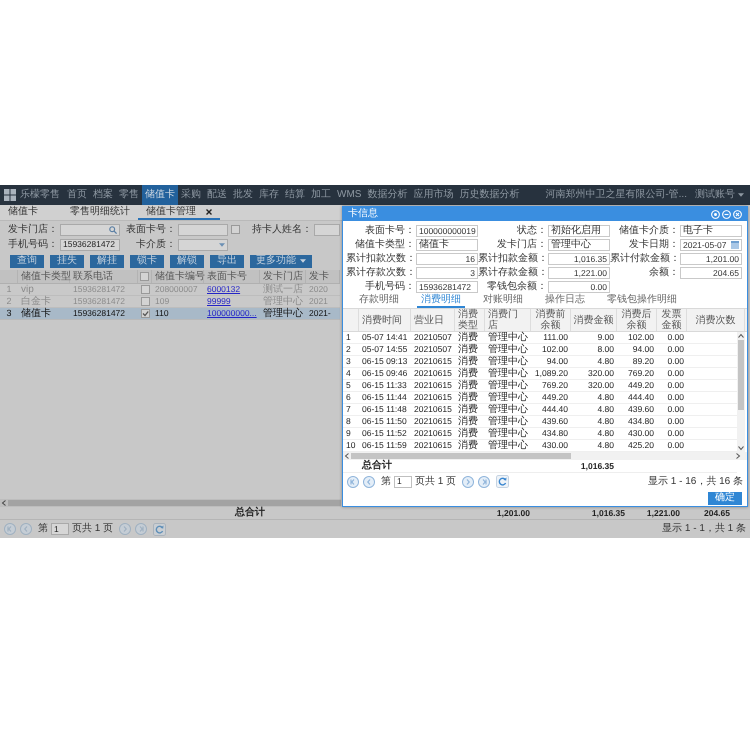 Image resolution: width=750 pixels, height=750 pixels. I want to click on account-menu: 测试账号, so click(722, 195).